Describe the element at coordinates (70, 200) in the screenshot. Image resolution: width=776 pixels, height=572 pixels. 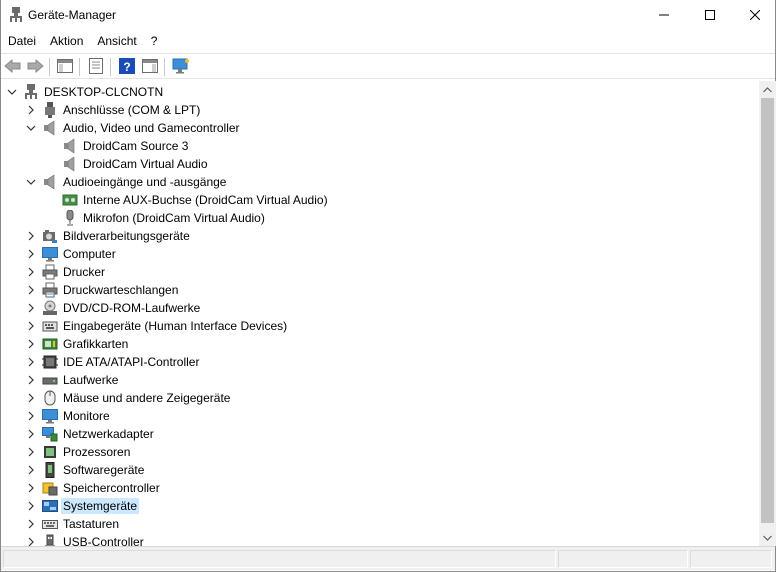
I see `audio-jack-icon` at that location.